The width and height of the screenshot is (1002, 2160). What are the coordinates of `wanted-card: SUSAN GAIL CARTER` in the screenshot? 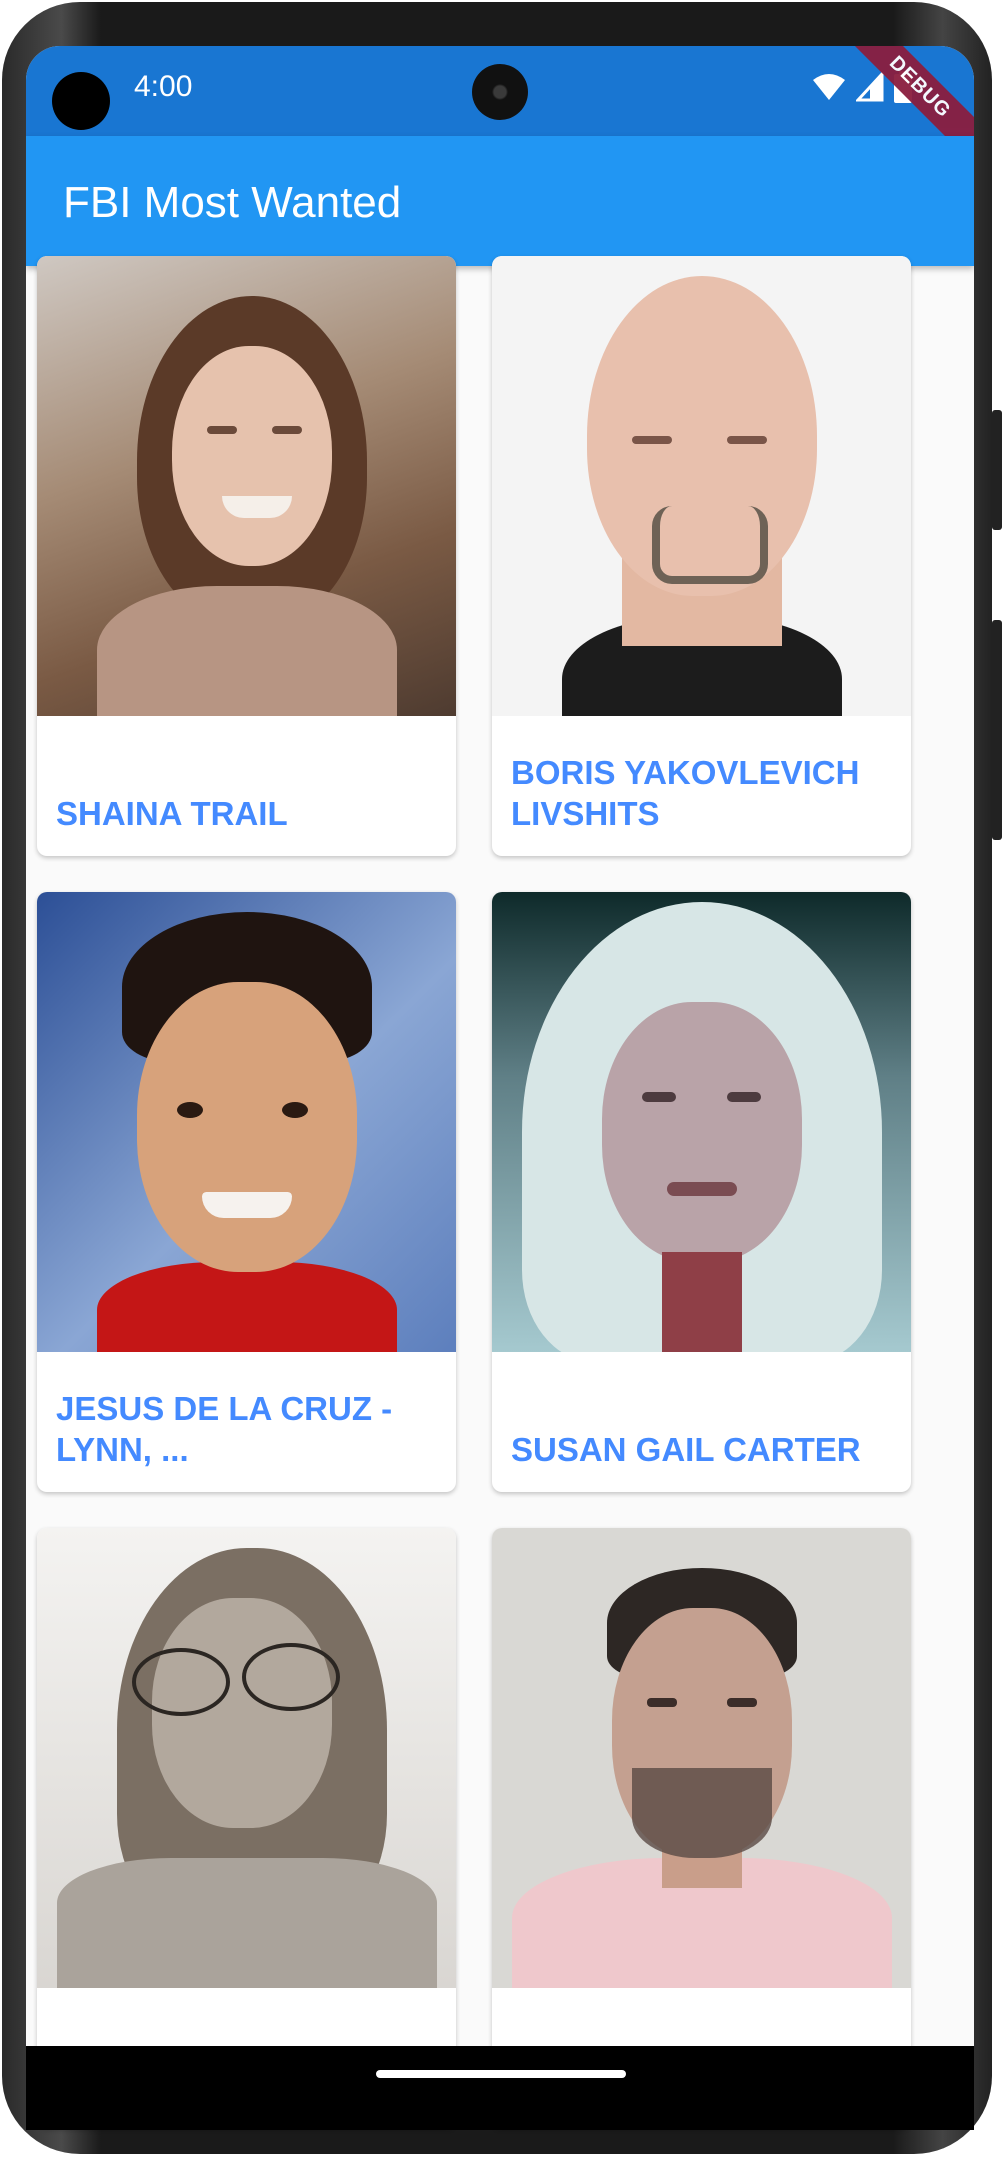 It's located at (701, 1192).